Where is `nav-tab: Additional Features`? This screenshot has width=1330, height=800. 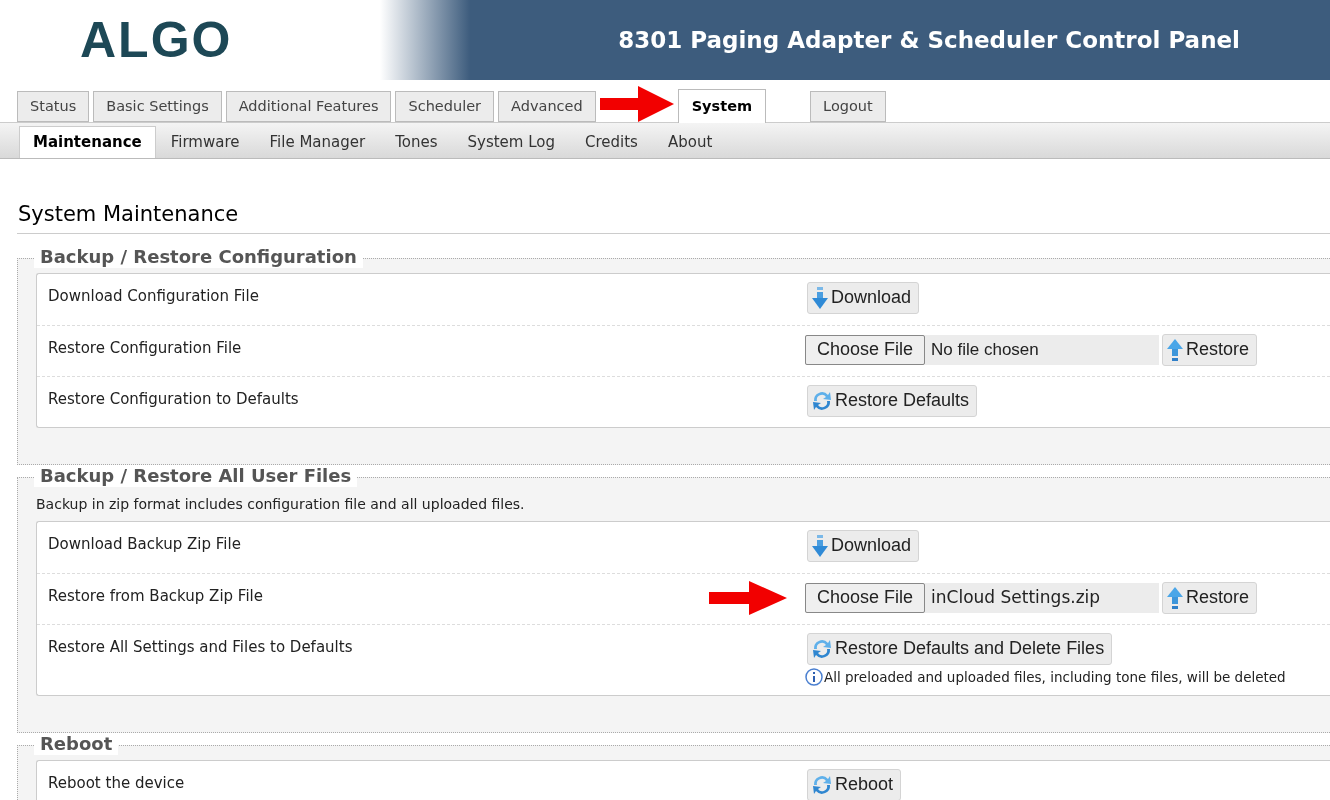
nav-tab: Additional Features is located at coordinates (308, 106).